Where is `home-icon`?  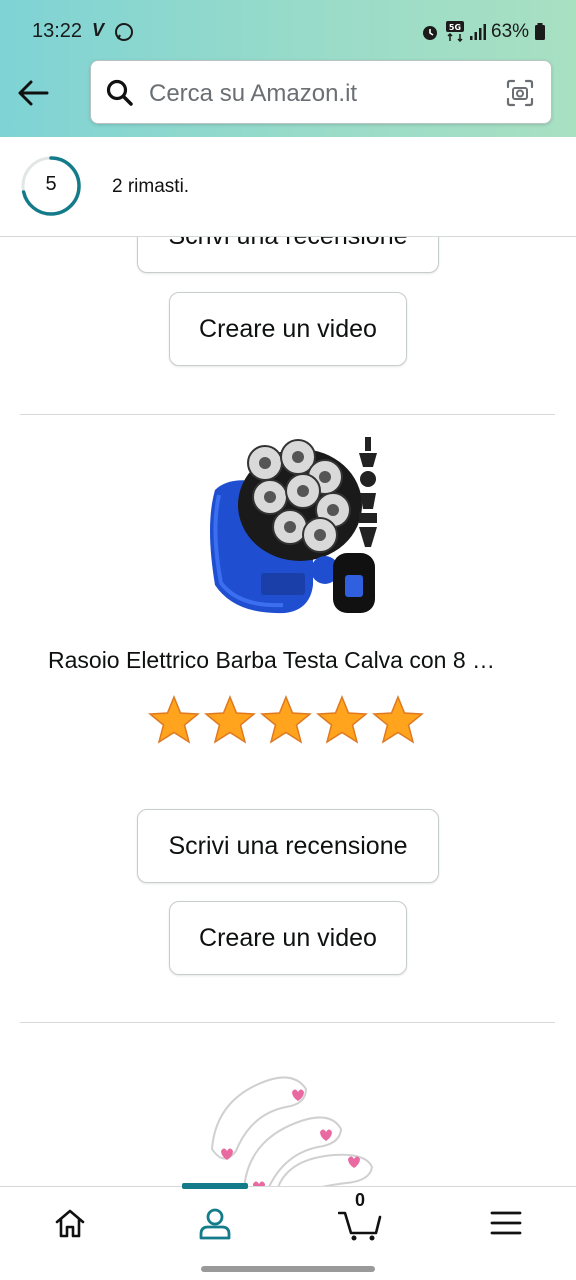 home-icon is located at coordinates (70, 1223).